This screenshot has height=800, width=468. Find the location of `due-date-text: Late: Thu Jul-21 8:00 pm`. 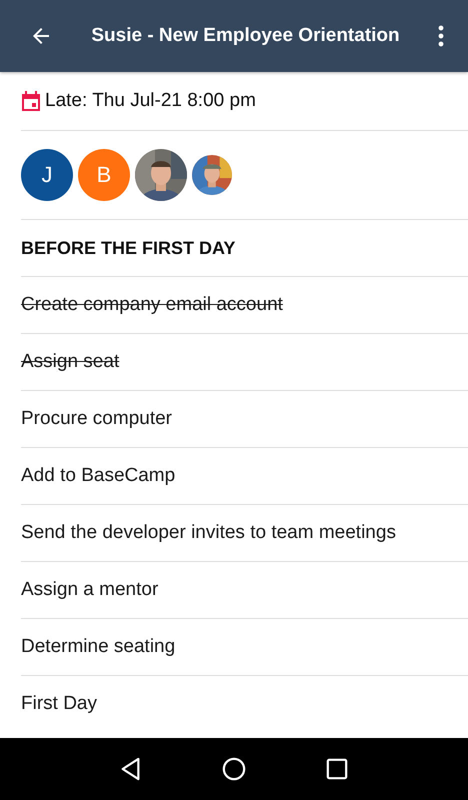

due-date-text: Late: Thu Jul-21 8:00 pm is located at coordinates (150, 101).